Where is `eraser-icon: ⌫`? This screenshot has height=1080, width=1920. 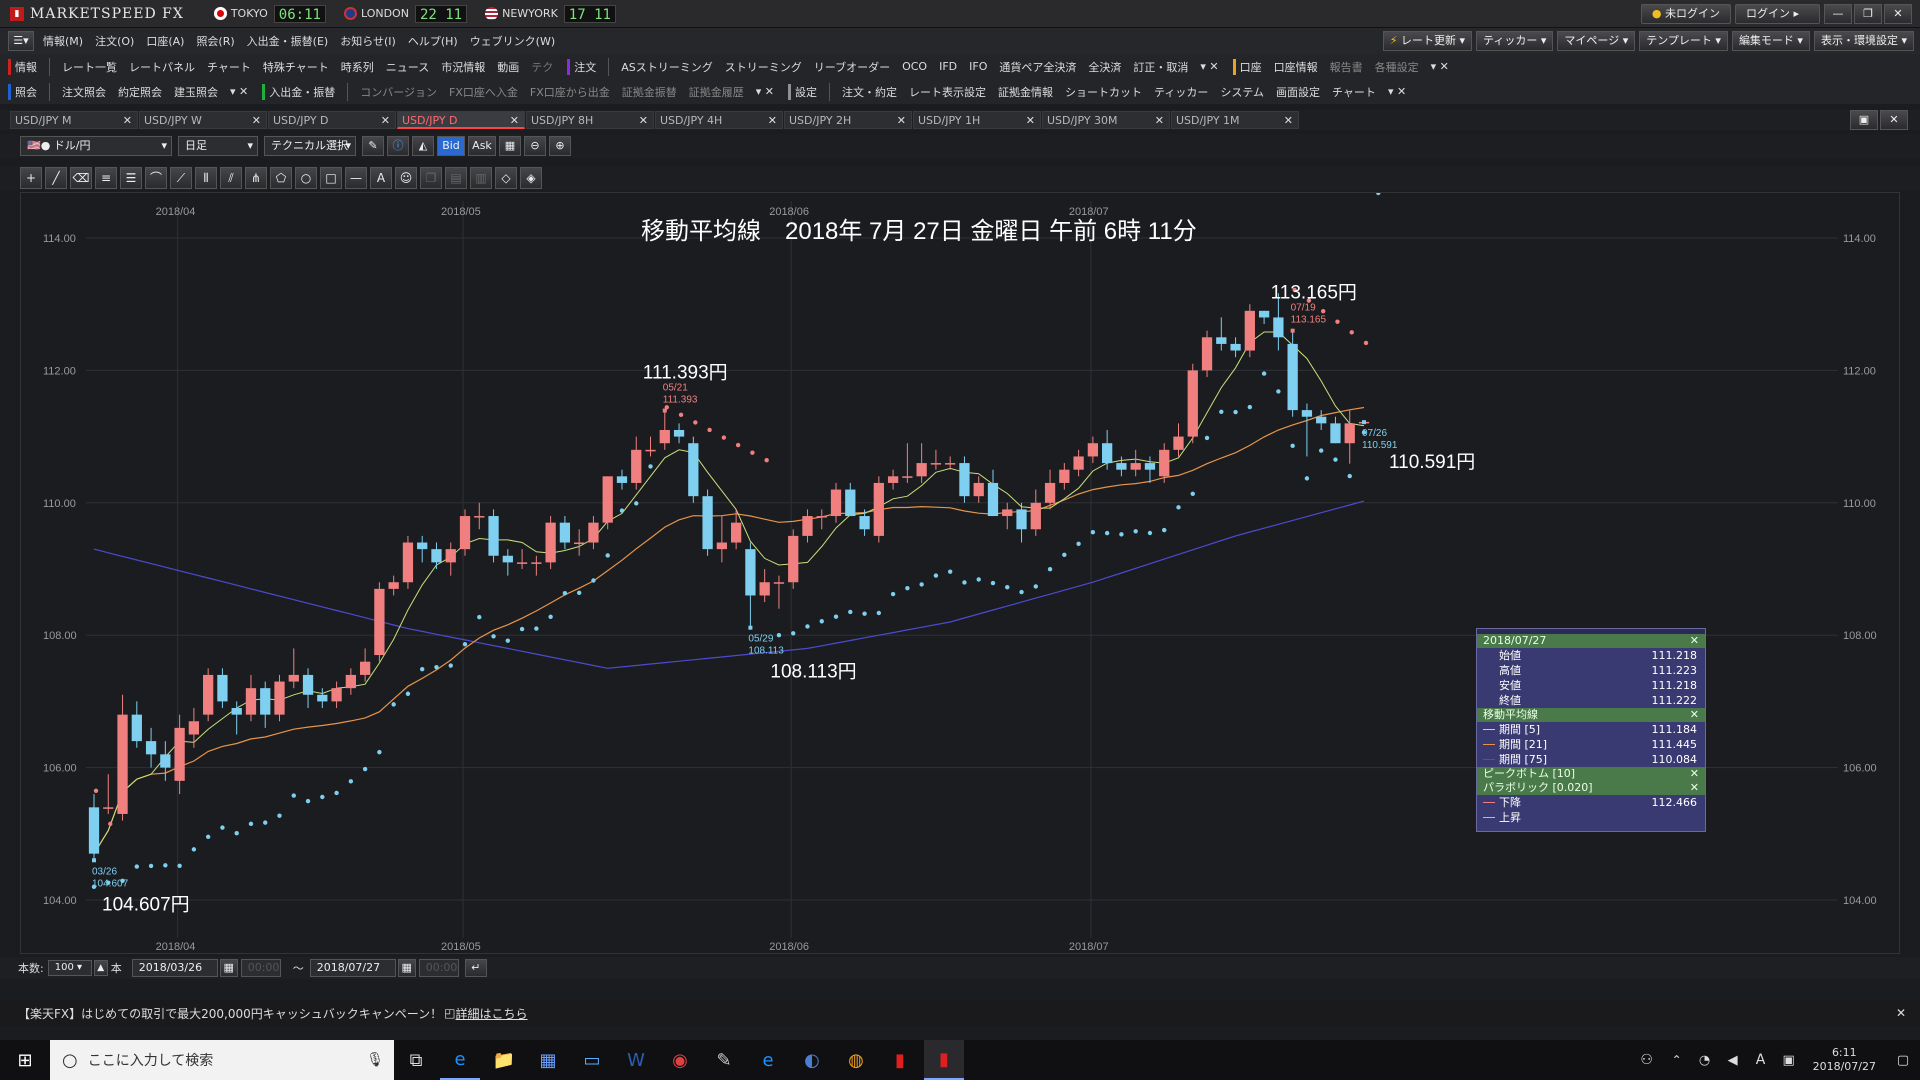
eraser-icon: ⌫ is located at coordinates (81, 178).